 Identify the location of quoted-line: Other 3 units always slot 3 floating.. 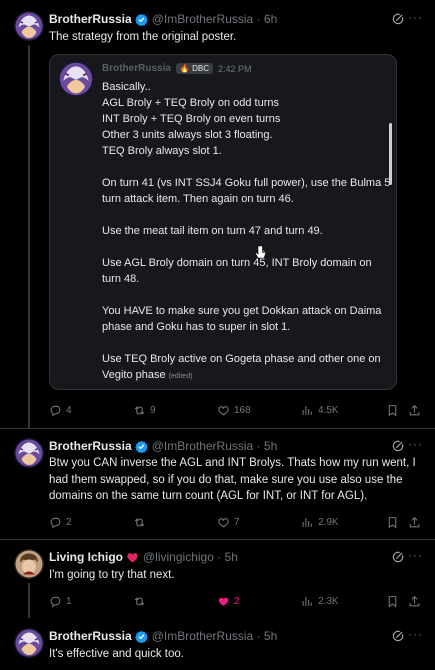
(187, 135).